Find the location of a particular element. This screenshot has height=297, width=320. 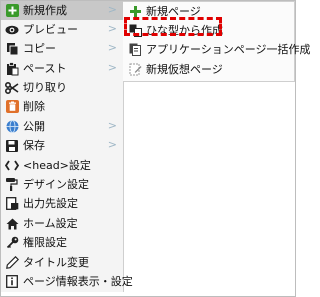

menu-item-label: 切り取り is located at coordinates (45, 87).